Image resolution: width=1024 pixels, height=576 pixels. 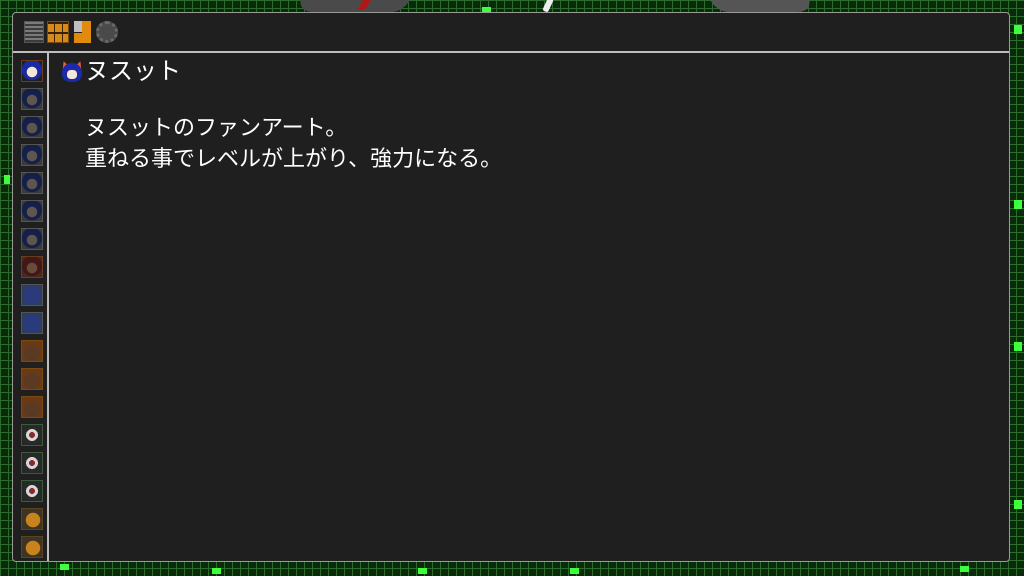 I want to click on sort-icon, so click(x=84, y=32).